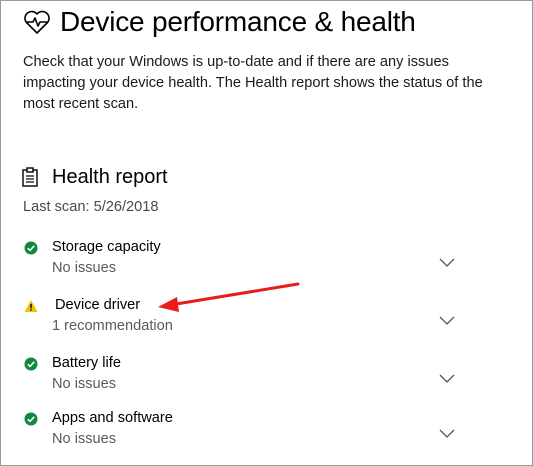 Image resolution: width=533 pixels, height=466 pixels. Describe the element at coordinates (30, 177) in the screenshot. I see `clipboard-icon` at that location.